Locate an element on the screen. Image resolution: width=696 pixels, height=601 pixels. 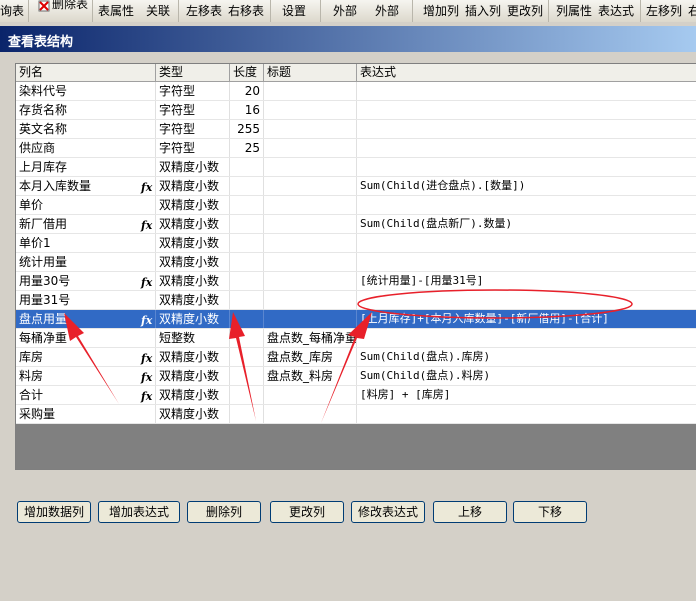
toolbar-add-column: 增加列 is located at coordinates (441, 11).